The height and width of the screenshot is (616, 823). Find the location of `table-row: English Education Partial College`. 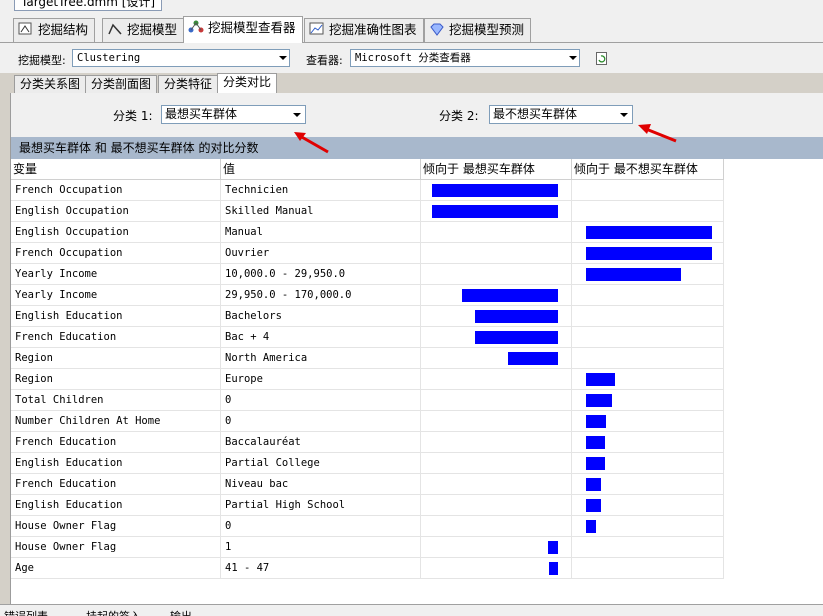

table-row: English Education Partial College is located at coordinates (367, 463).